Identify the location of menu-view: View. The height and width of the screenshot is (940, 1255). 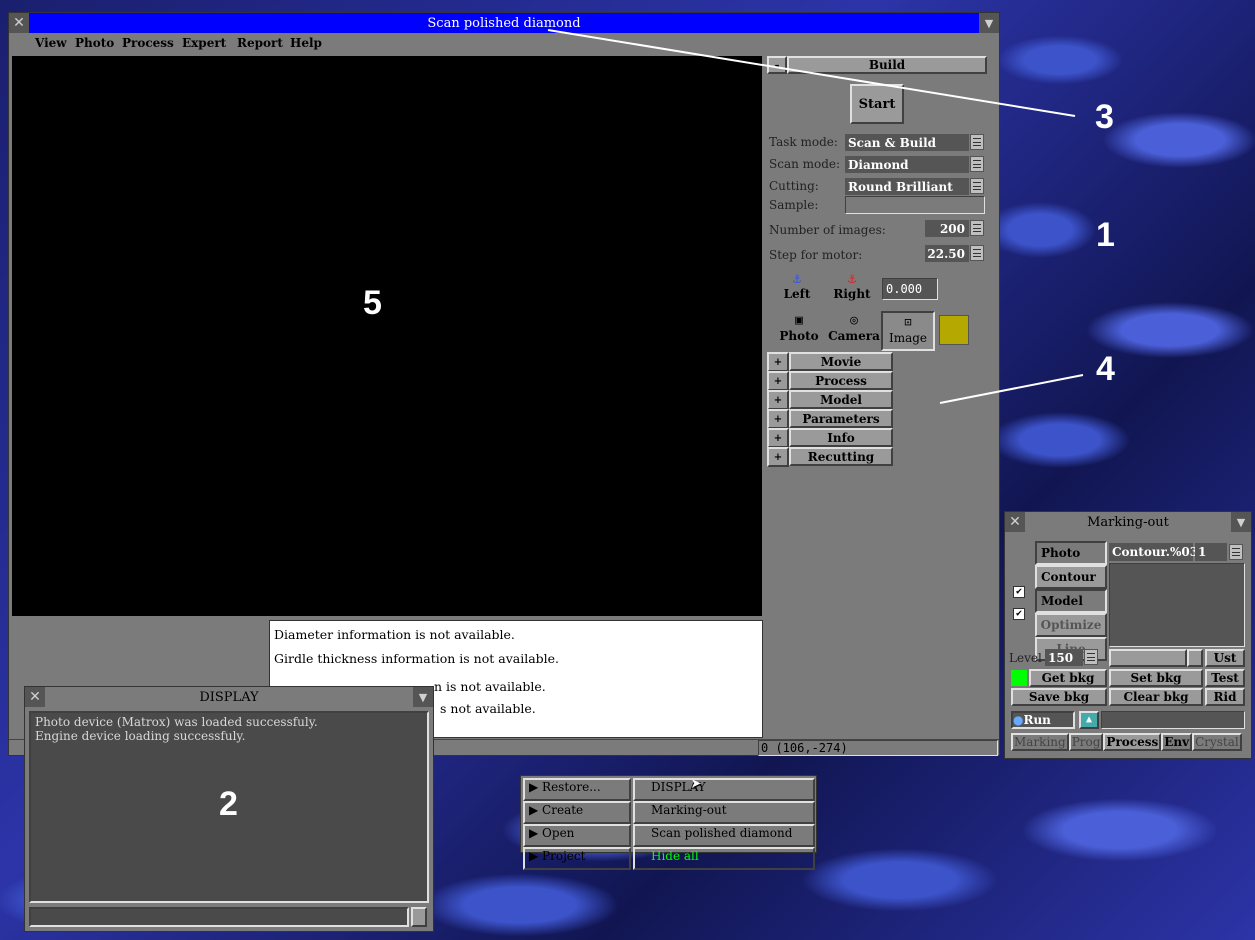
(51, 43).